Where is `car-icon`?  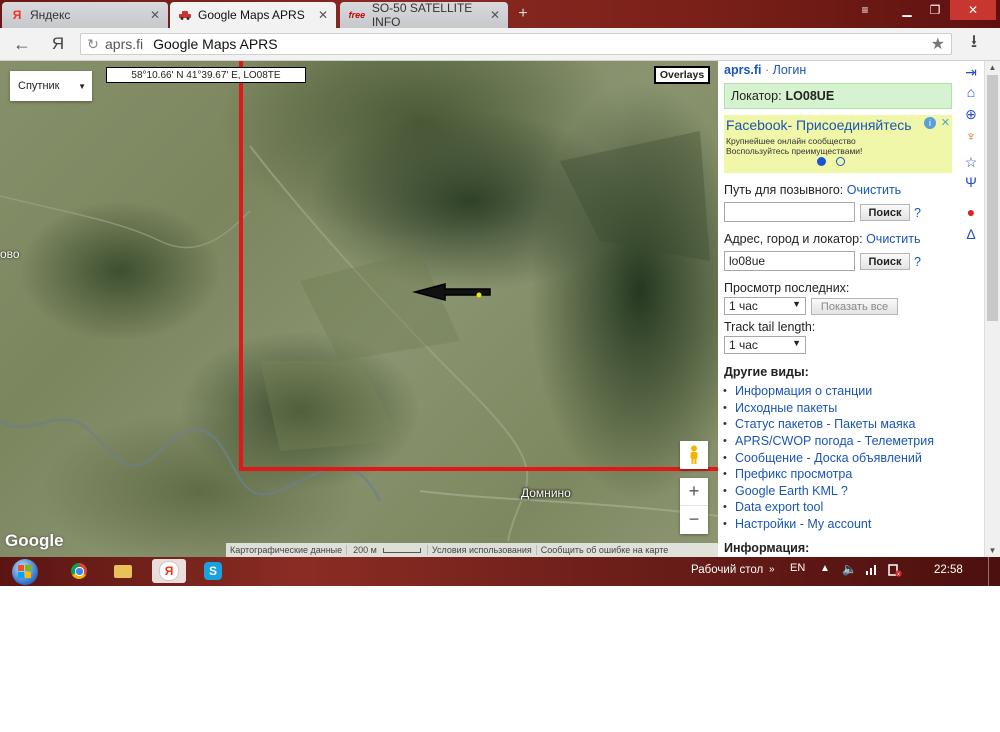 car-icon is located at coordinates (185, 15).